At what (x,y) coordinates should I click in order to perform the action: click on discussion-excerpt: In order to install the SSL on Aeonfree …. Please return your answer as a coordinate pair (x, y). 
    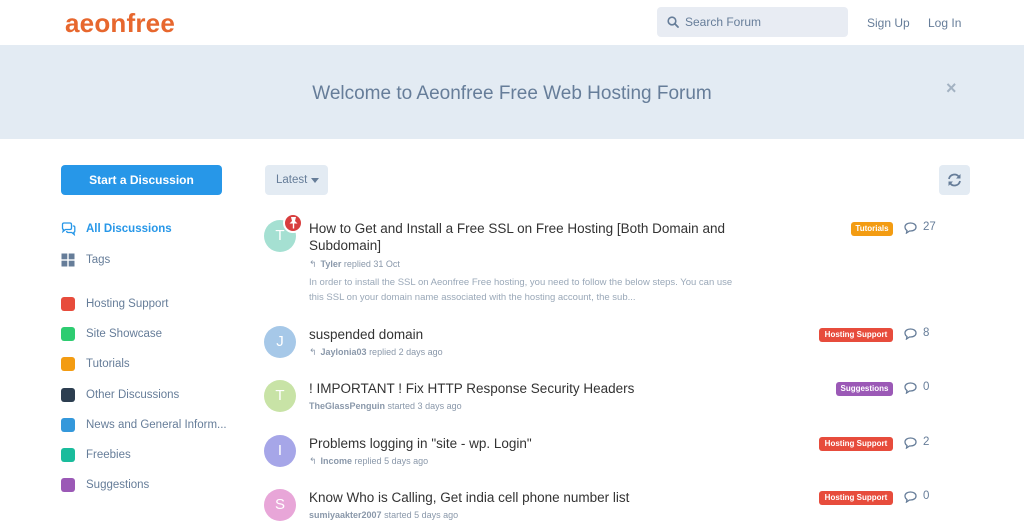
    Looking at the image, I should click on (521, 290).